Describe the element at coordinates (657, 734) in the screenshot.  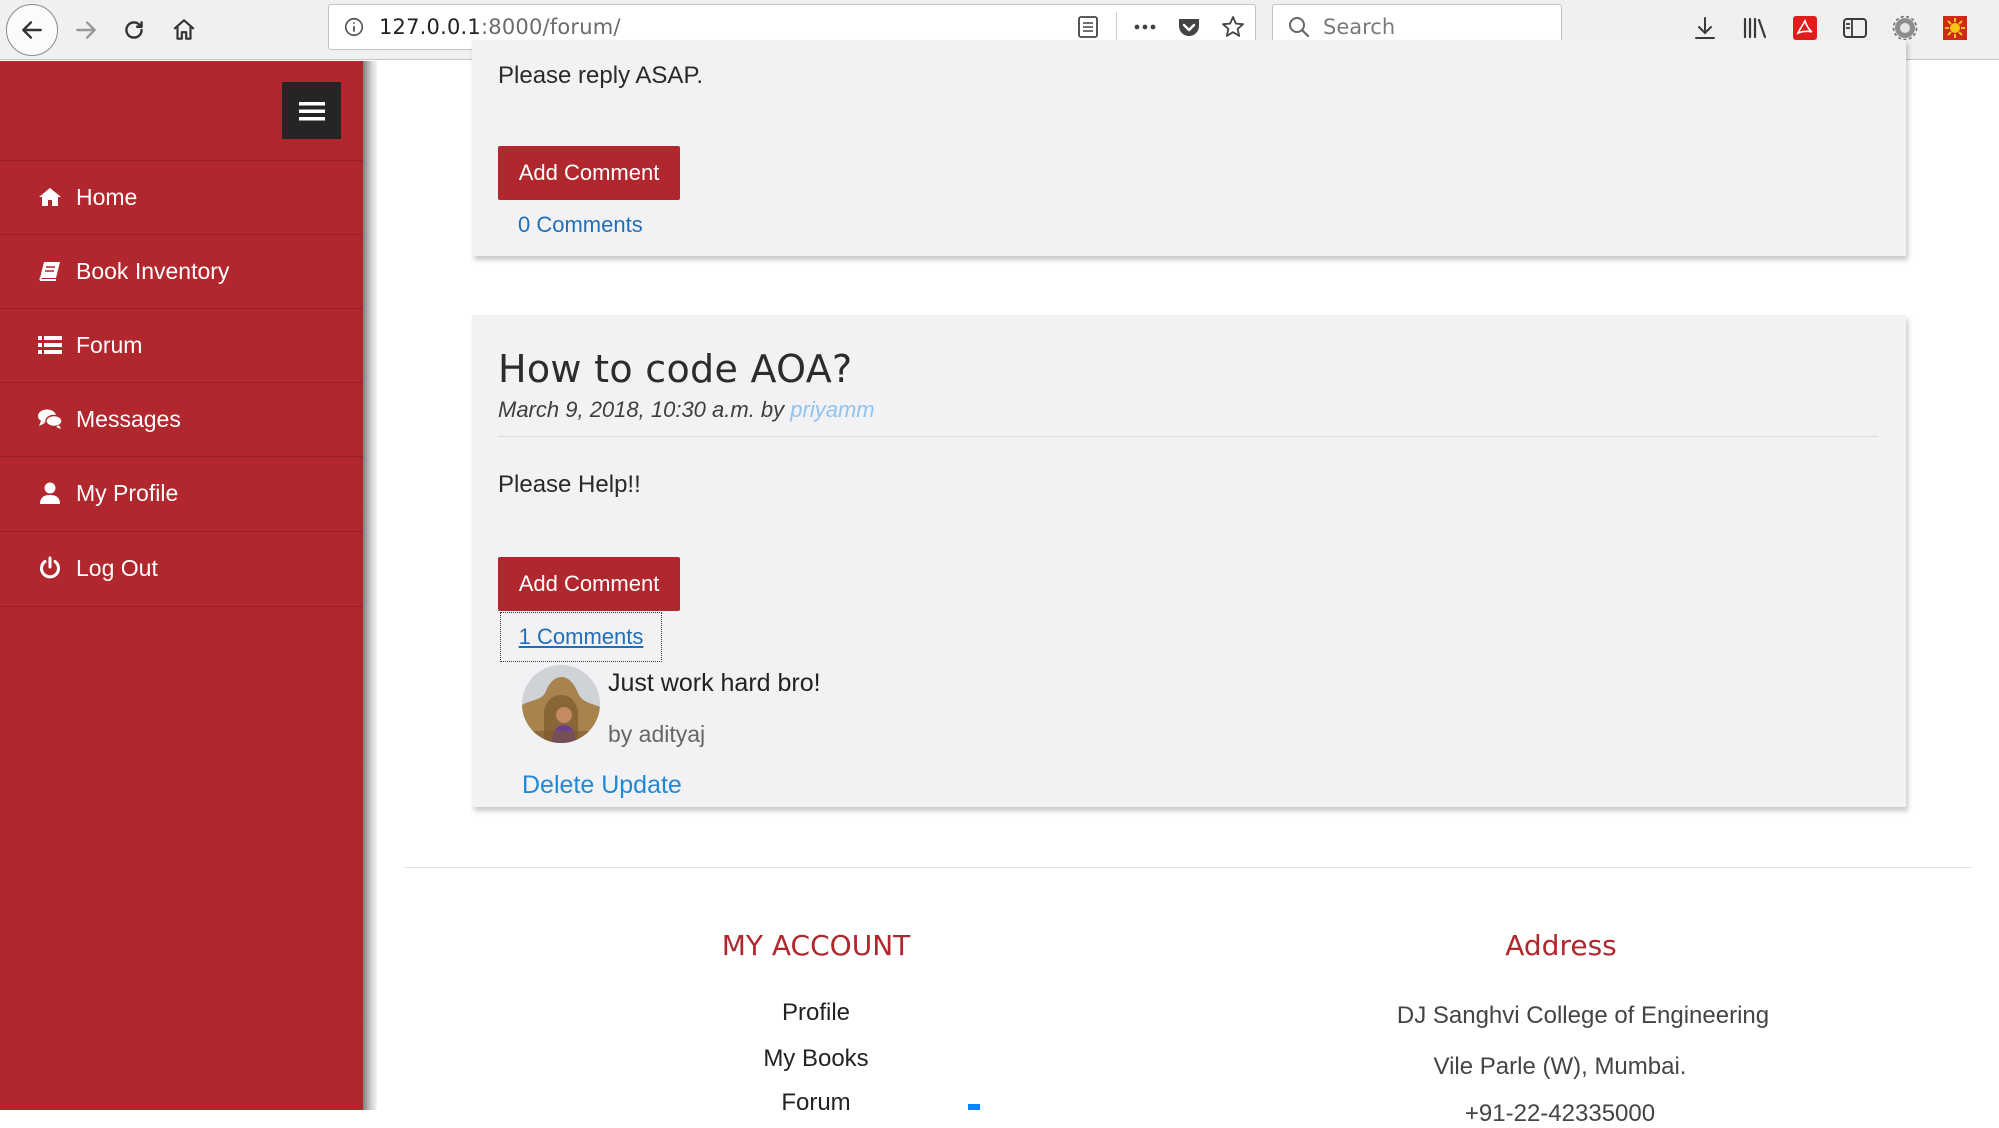
I see `comment-author: by adityaj` at that location.